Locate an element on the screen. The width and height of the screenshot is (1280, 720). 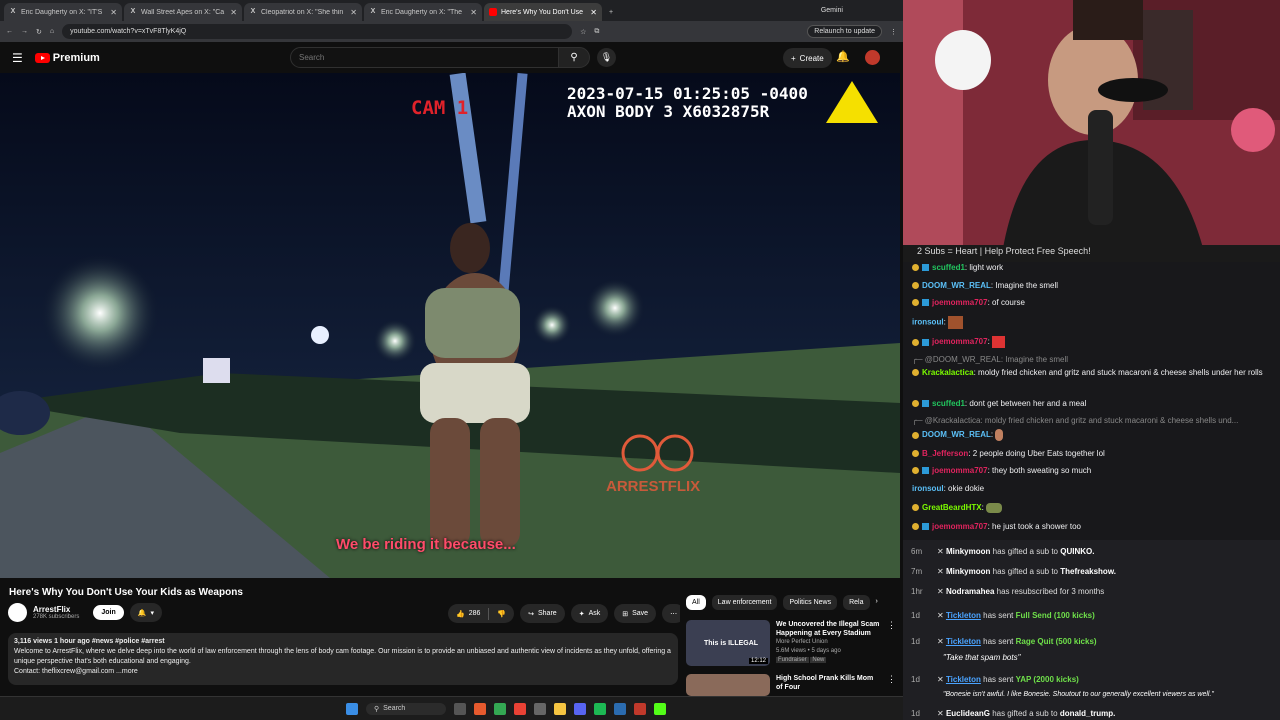
search-input is located at coordinates (425, 57).